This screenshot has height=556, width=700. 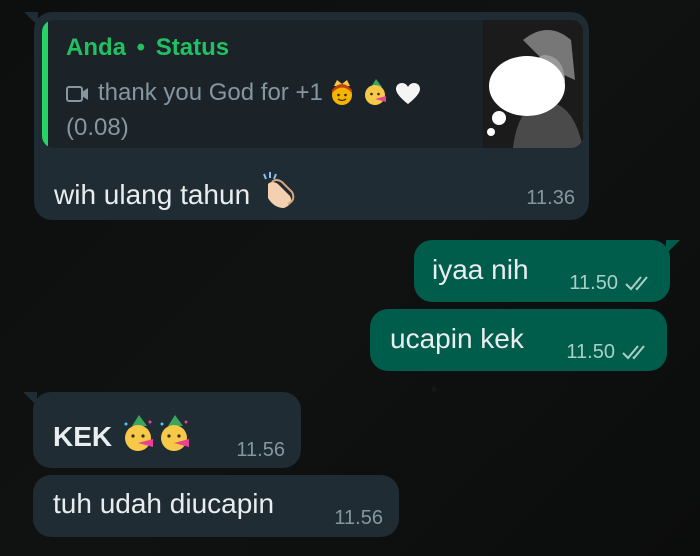 What do you see at coordinates (457, 338) in the screenshot?
I see `message-text: ucapin kek` at bounding box center [457, 338].